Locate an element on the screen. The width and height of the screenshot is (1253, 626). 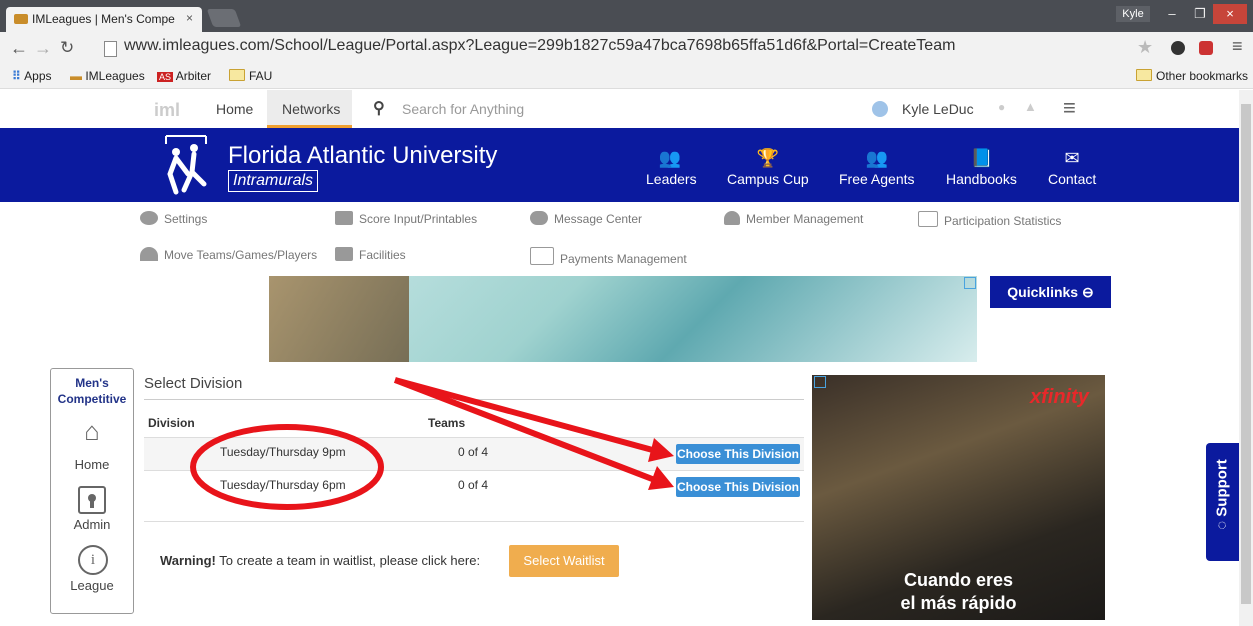
annotation-overlay is located at coordinates (432, 443).